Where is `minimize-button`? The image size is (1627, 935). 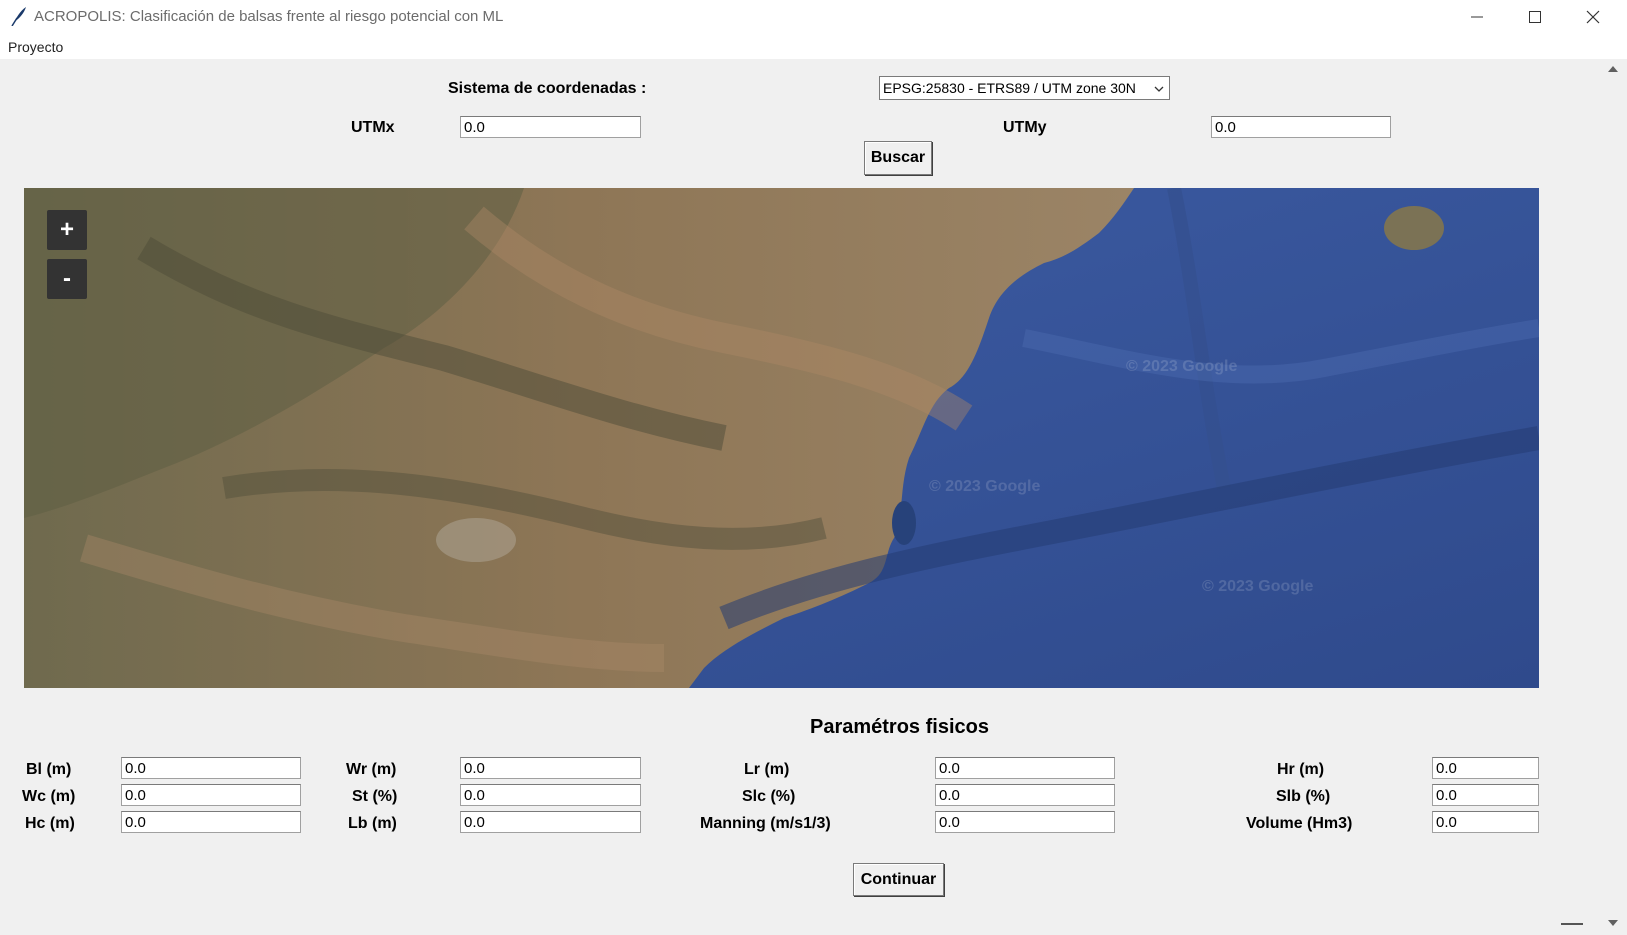
minimize-button is located at coordinates (1477, 17).